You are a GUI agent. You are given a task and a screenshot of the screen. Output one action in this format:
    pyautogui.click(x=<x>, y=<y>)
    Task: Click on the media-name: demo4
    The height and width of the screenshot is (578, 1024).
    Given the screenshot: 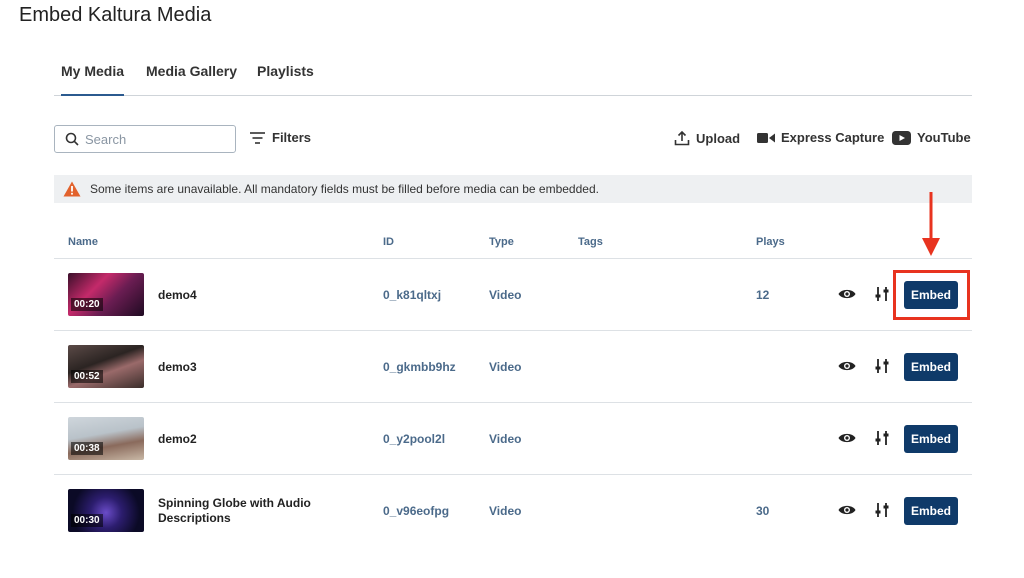 What is the action you would take?
    pyautogui.click(x=177, y=294)
    